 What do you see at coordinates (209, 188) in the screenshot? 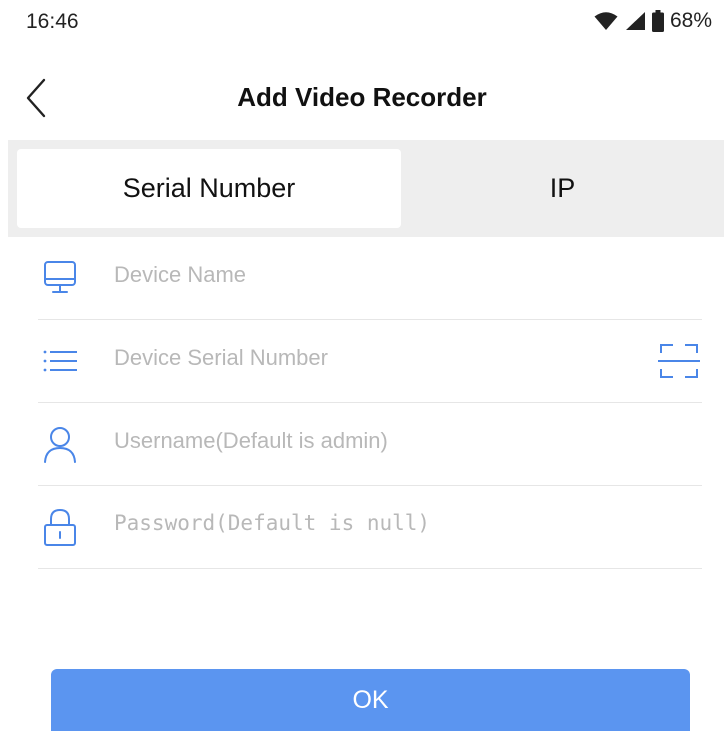
I see `tab-serial-number: Serial Number` at bounding box center [209, 188].